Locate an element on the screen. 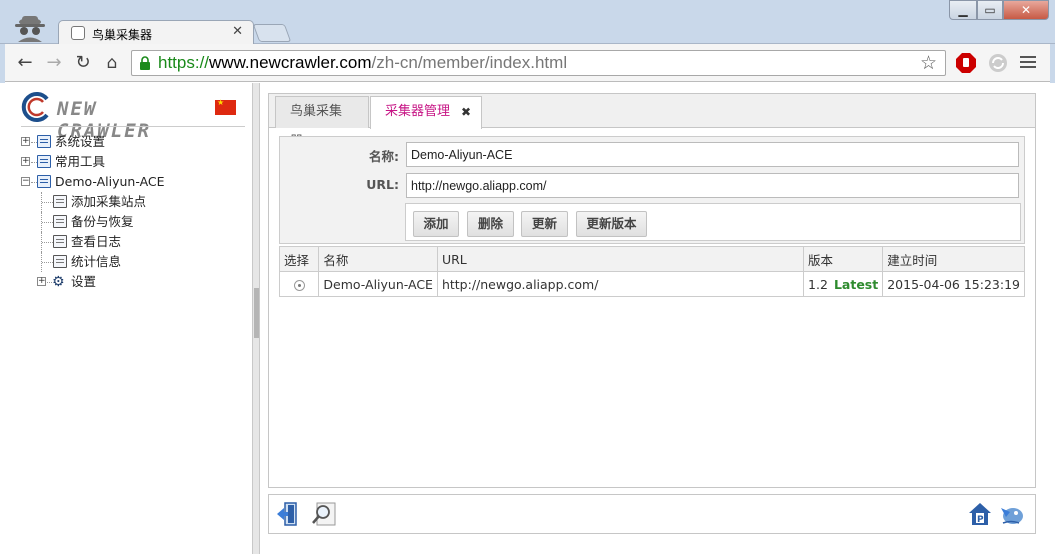 The image size is (1055, 554). table-header-row: 选择 名称 URL 版本 建立时间 is located at coordinates (651, 259).